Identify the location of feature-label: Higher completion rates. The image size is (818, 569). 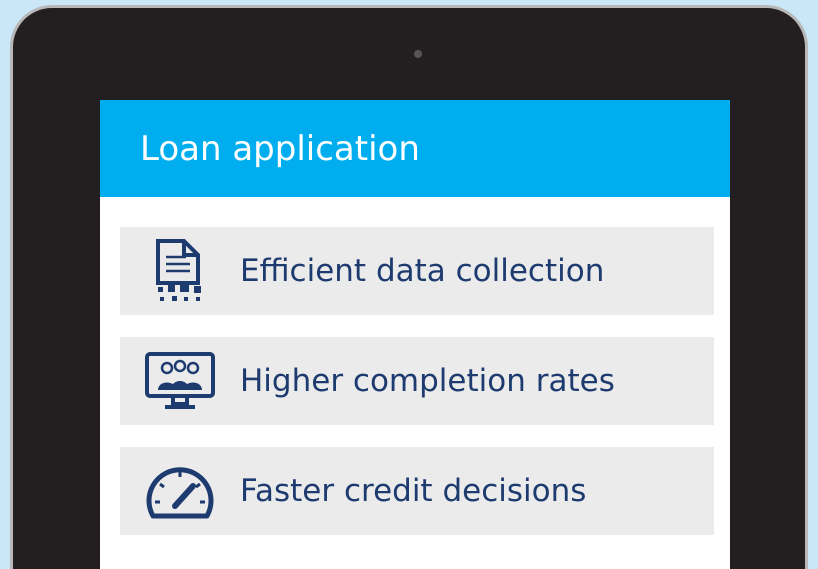
(427, 381).